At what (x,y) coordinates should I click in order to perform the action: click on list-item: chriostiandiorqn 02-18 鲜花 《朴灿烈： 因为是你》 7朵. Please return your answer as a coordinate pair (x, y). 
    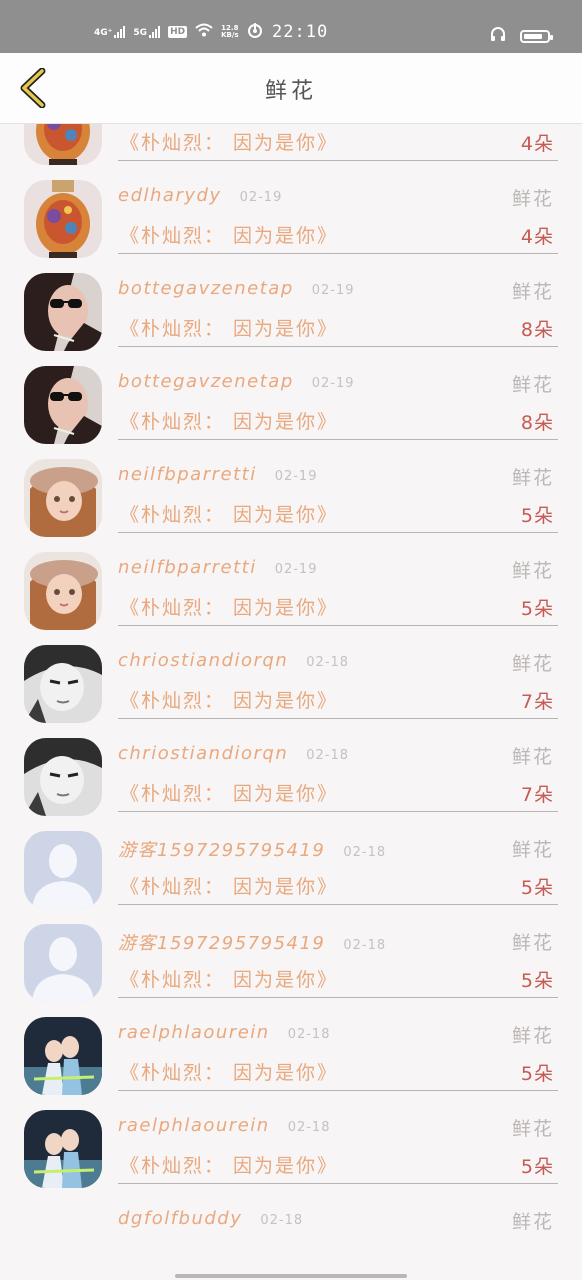
    Looking at the image, I should click on (291, 679).